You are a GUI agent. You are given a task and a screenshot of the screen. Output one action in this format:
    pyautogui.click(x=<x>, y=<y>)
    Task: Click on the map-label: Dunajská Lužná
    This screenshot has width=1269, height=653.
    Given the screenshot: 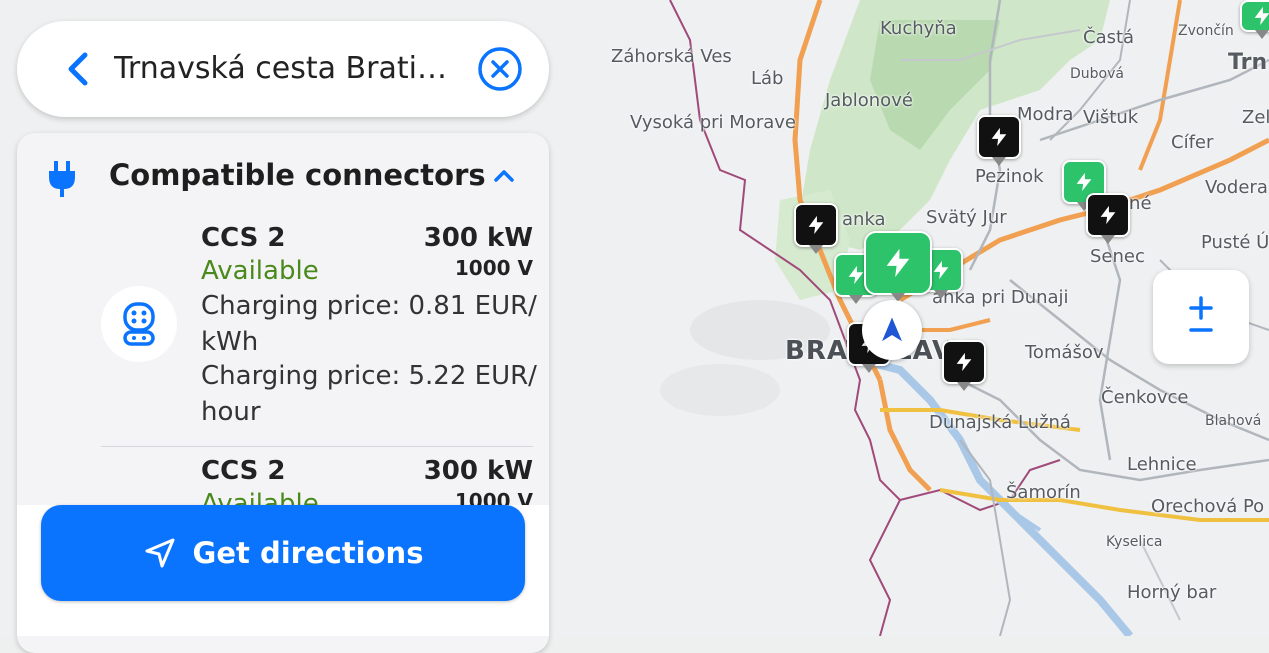 What is the action you would take?
    pyautogui.click(x=1000, y=422)
    